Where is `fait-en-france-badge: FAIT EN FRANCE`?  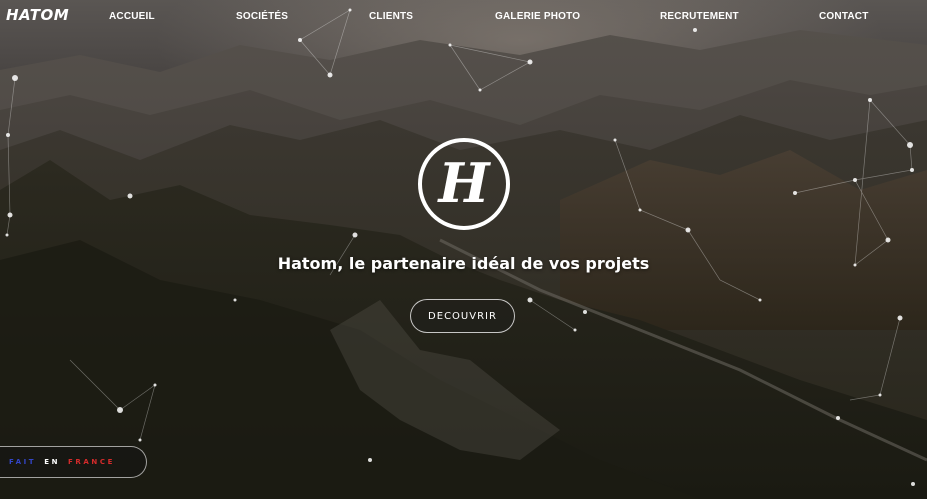
fait-en-france-badge: FAIT EN FRANCE is located at coordinates (73, 462).